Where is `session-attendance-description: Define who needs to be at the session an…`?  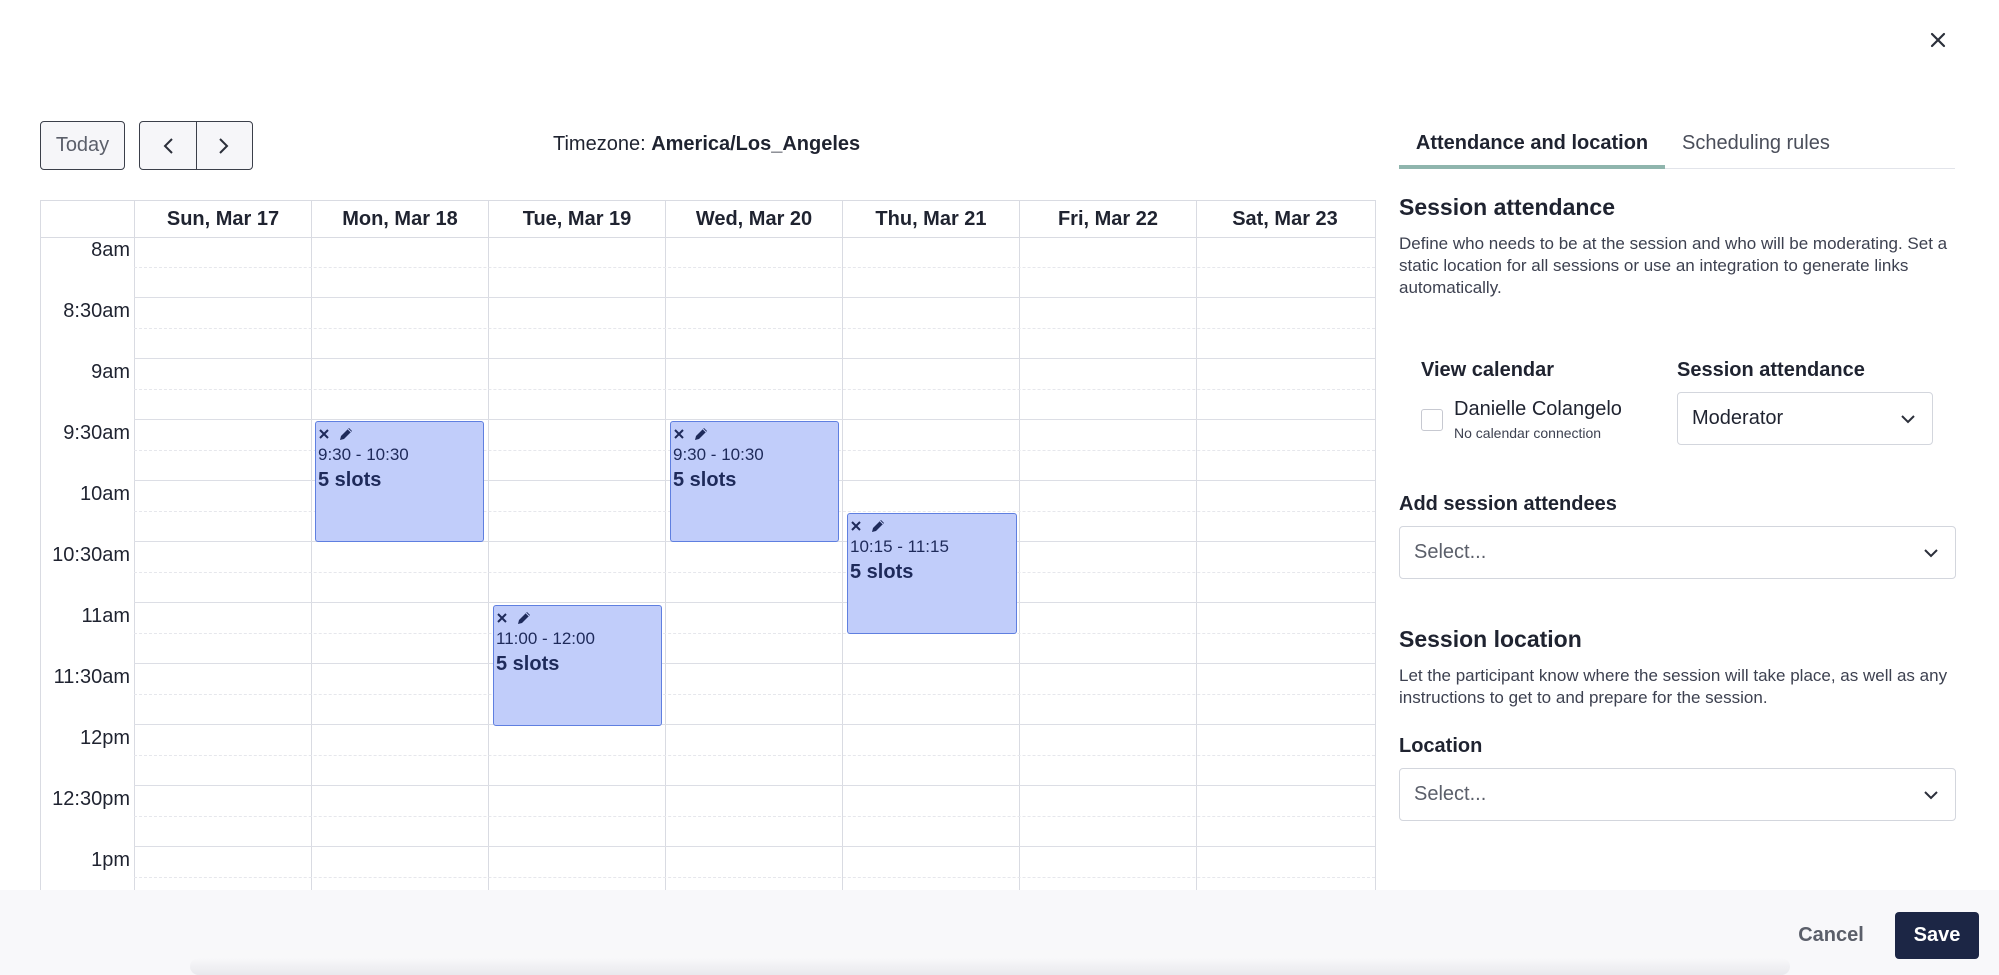
session-attendance-description: Define who needs to be at the session an… is located at coordinates (1673, 265).